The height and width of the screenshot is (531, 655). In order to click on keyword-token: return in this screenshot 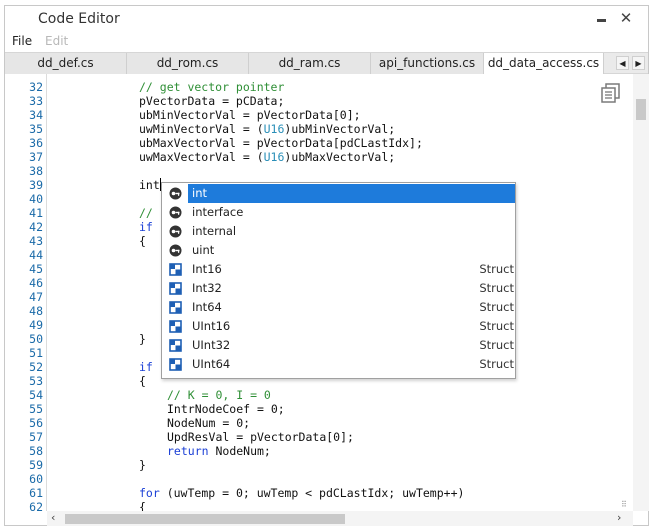, I will do `click(188, 451)`.